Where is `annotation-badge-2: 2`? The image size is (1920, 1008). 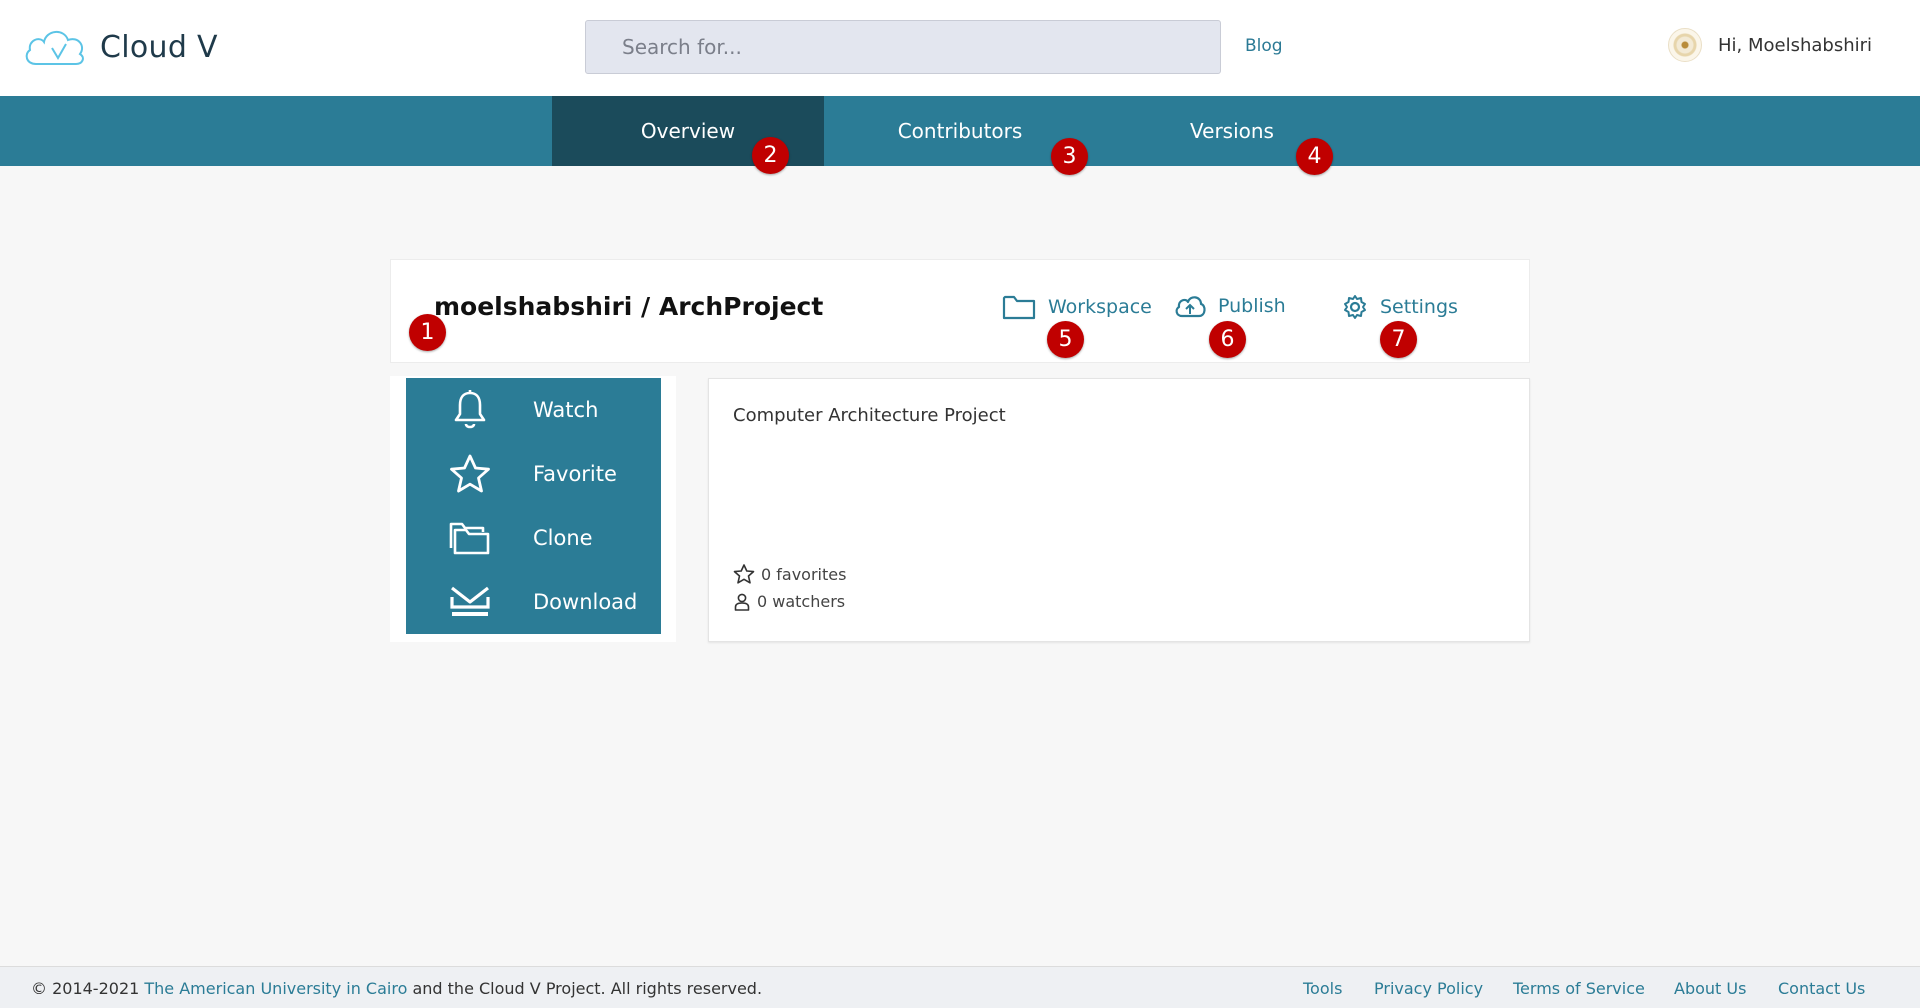
annotation-badge-2: 2 is located at coordinates (770, 155).